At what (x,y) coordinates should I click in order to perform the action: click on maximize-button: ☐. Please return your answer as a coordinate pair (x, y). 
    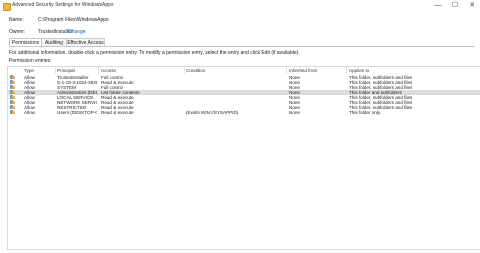
    Looking at the image, I should click on (455, 7).